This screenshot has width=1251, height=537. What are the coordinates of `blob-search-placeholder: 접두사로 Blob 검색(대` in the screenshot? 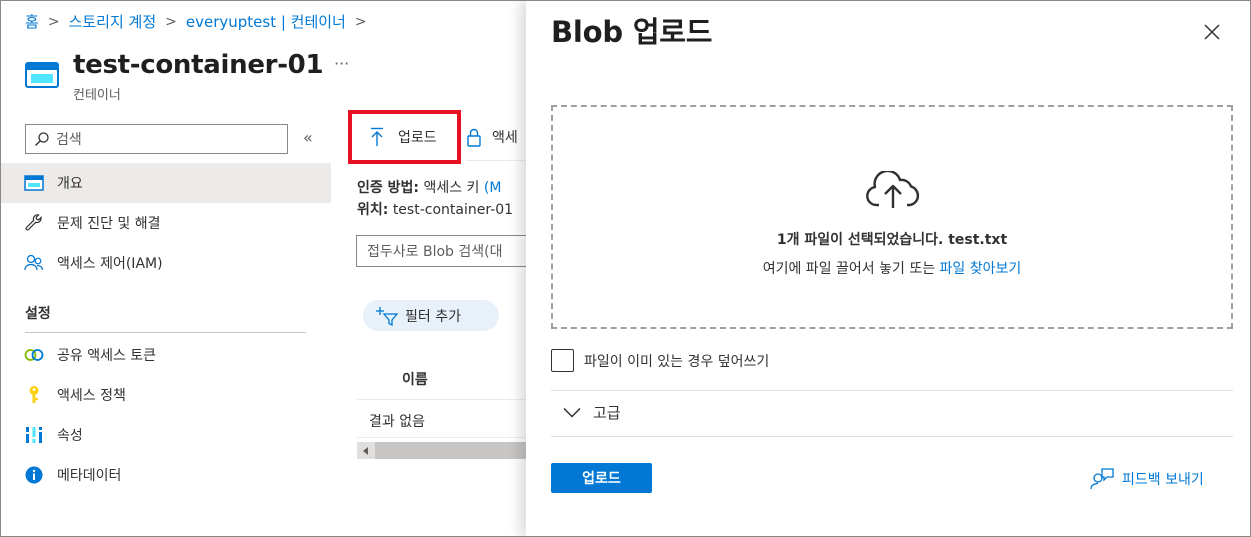 It's located at (435, 252).